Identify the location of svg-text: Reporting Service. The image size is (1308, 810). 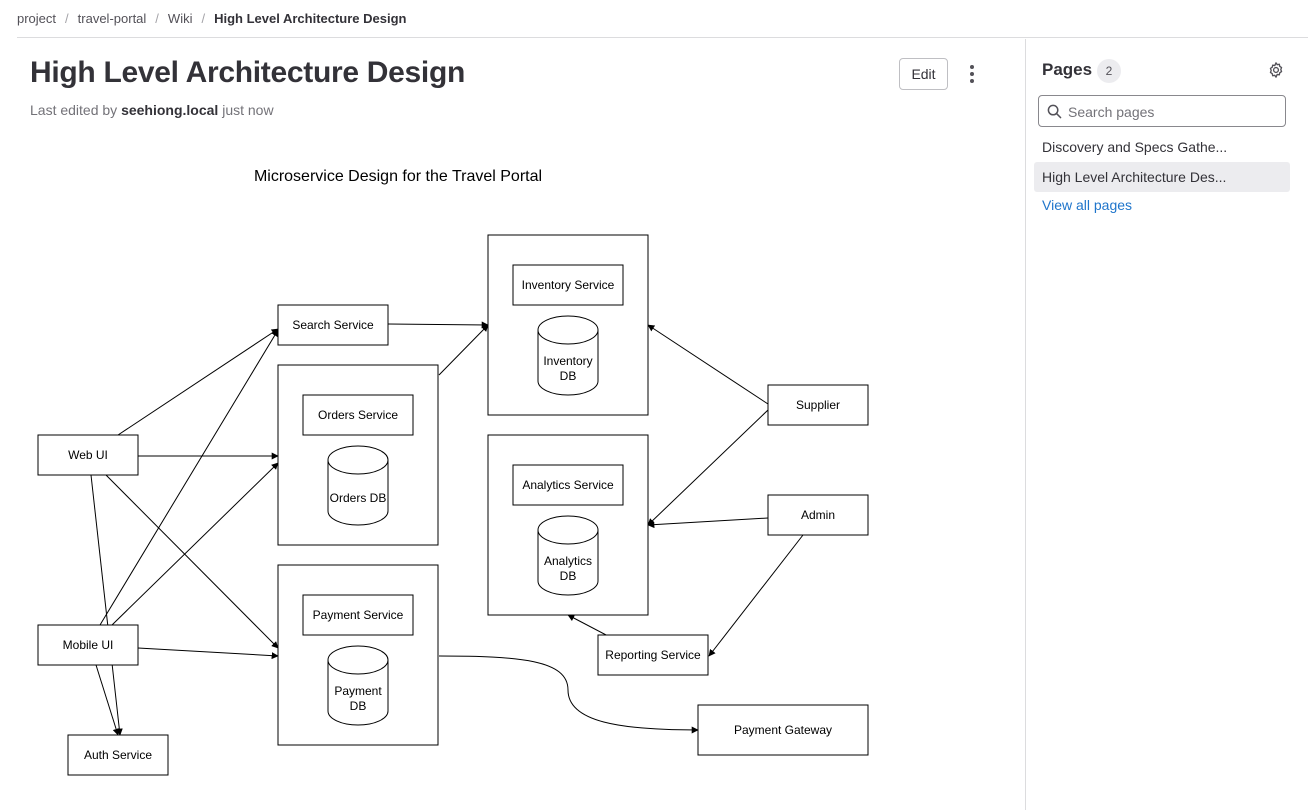
(653, 655).